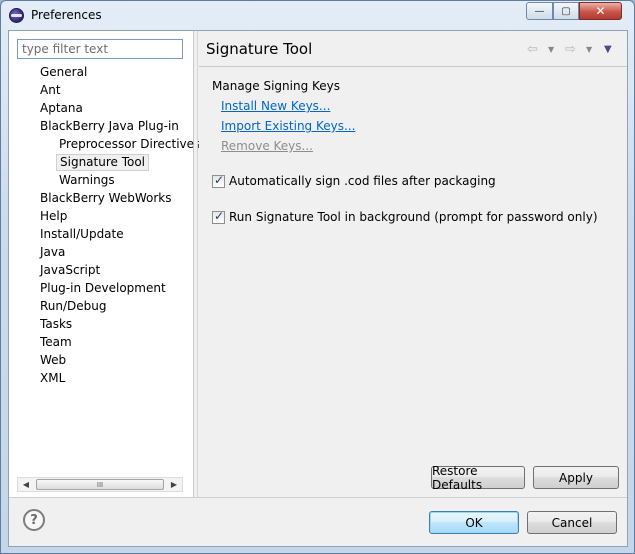 The width and height of the screenshot is (635, 554). I want to click on filter-input, so click(100, 49).